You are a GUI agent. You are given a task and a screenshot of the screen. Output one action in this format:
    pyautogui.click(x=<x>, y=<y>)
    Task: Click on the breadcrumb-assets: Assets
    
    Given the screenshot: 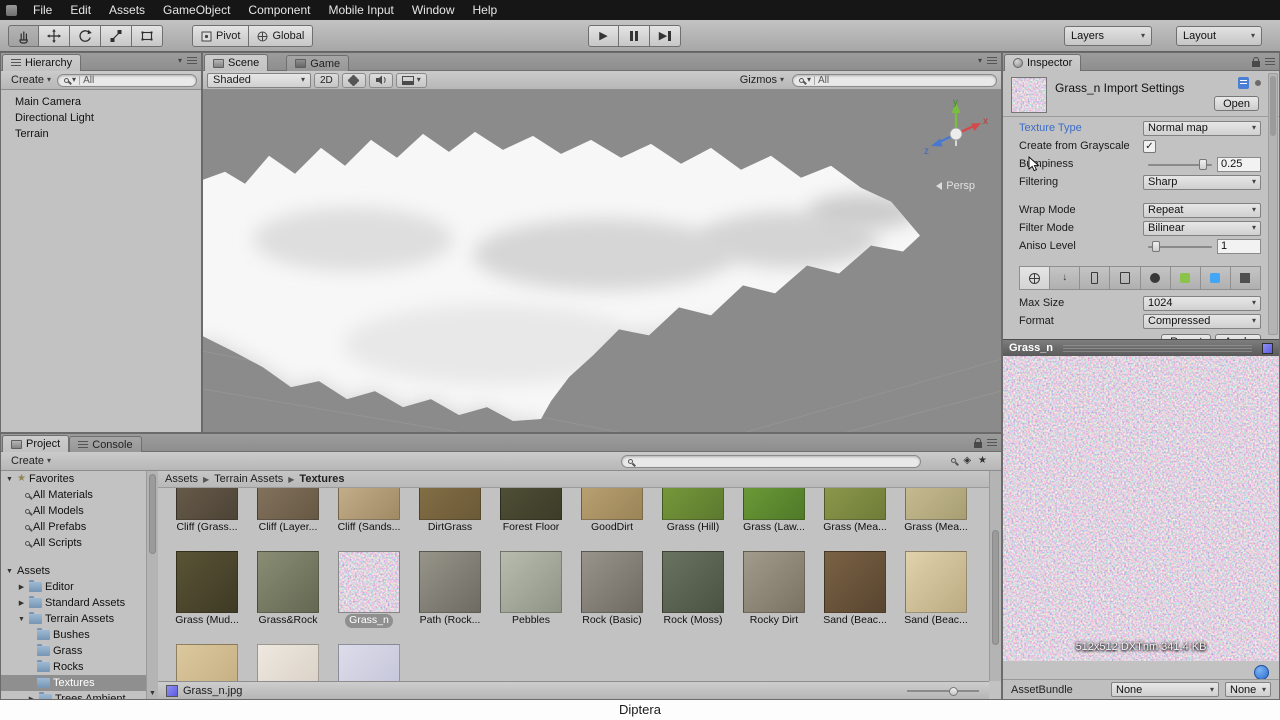 What is the action you would take?
    pyautogui.click(x=181, y=479)
    